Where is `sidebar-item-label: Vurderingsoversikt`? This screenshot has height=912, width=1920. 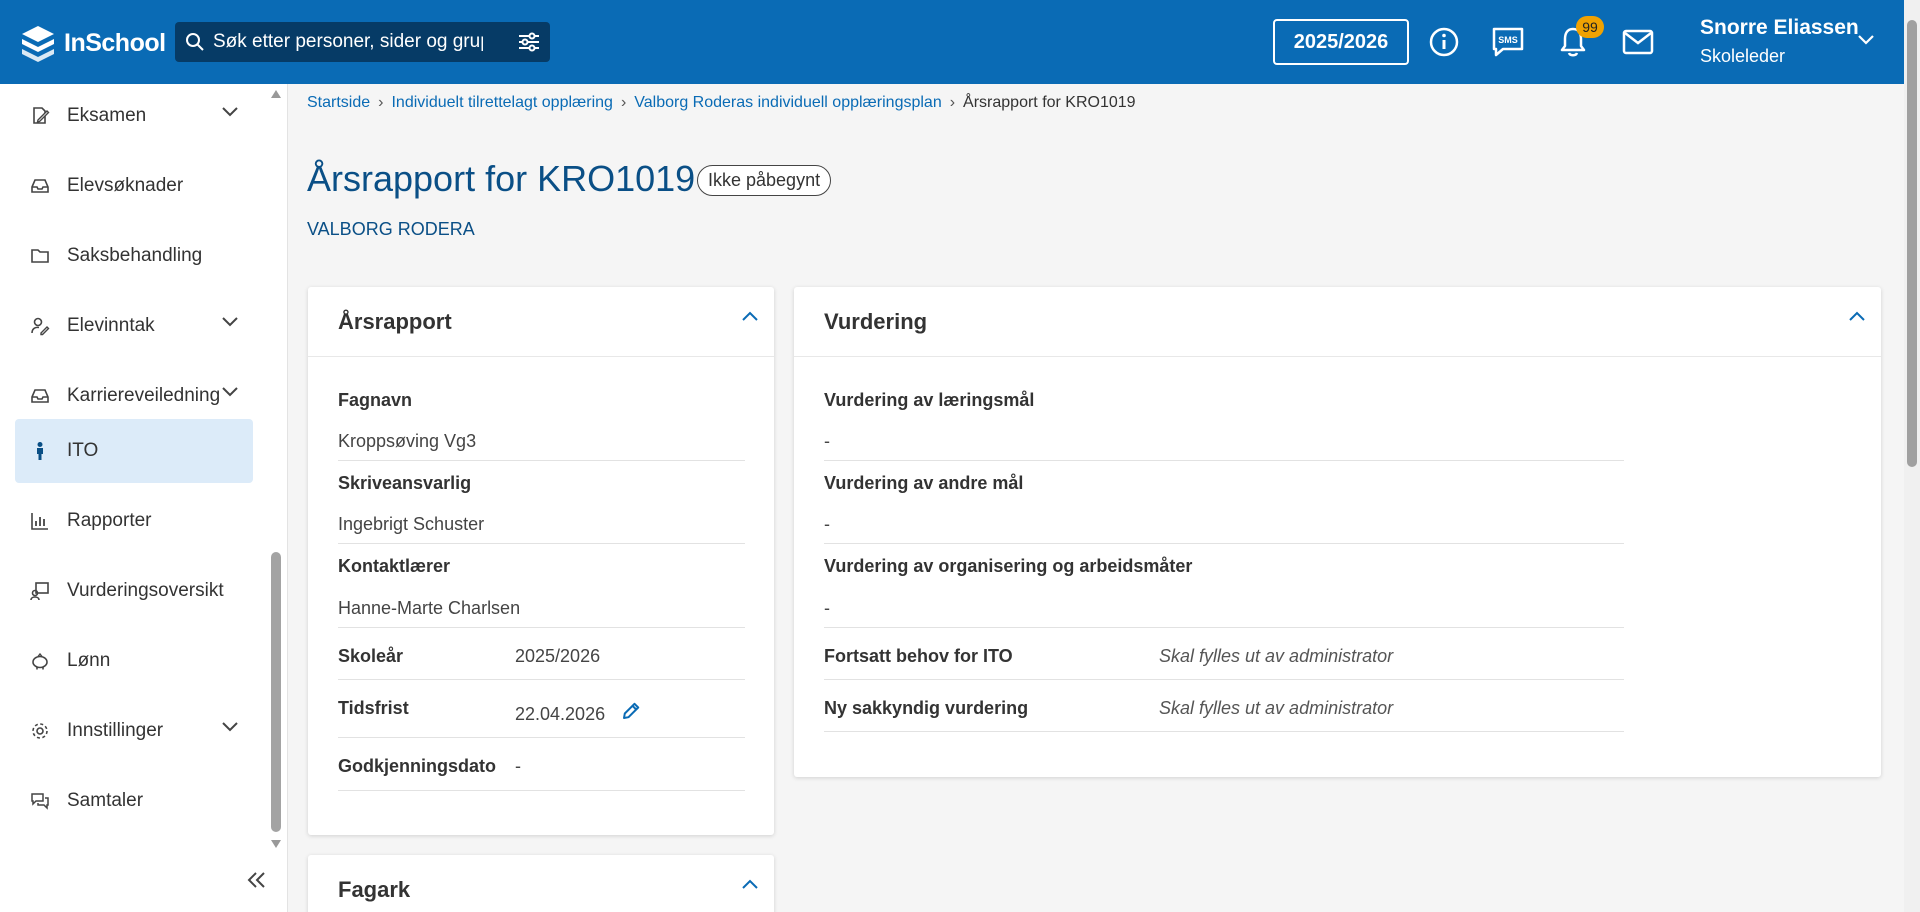
sidebar-item-label: Vurderingsoversikt is located at coordinates (145, 590).